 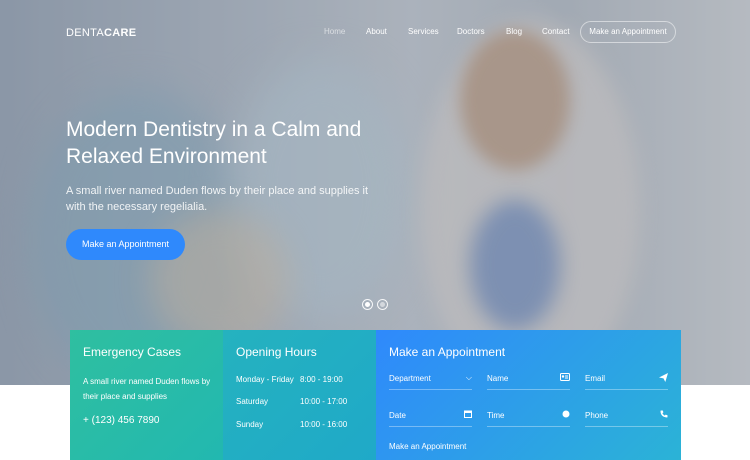 What do you see at coordinates (556, 31) in the screenshot?
I see `nav-item-contact: Contact` at bounding box center [556, 31].